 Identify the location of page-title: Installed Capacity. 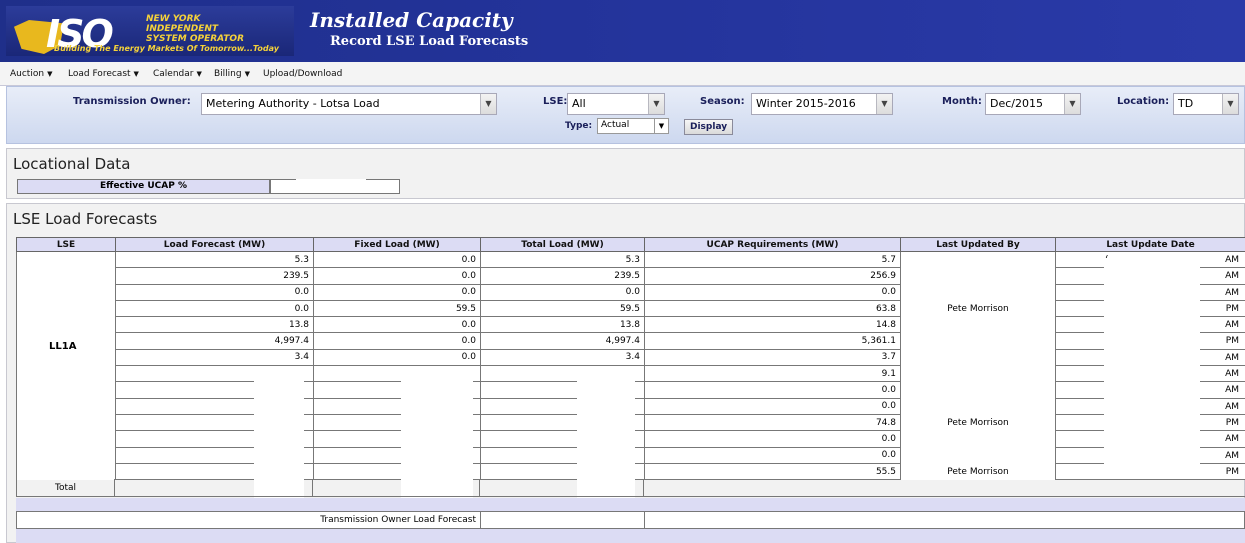
(411, 20).